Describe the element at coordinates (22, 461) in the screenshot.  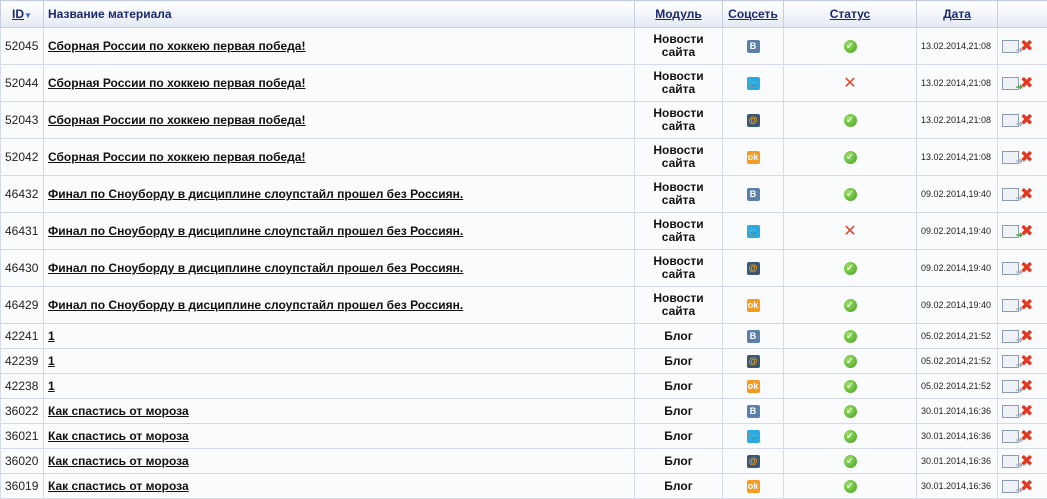
I see `row-id: 36020` at that location.